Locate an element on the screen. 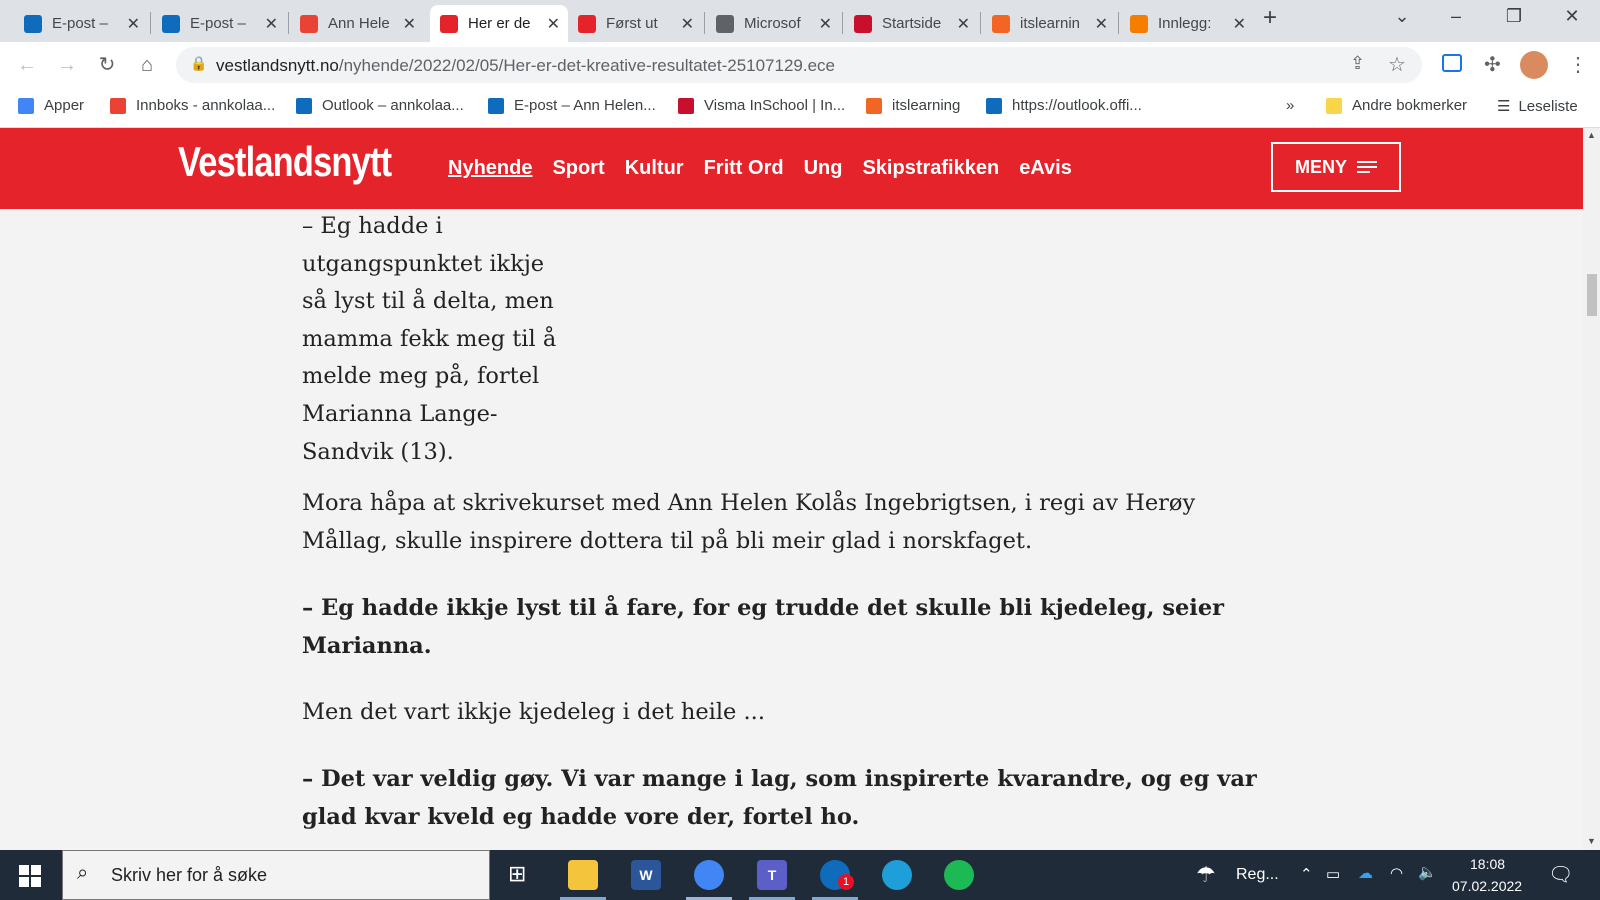 This screenshot has height=900, width=1600. share-icon: ⇪ is located at coordinates (1357, 63).